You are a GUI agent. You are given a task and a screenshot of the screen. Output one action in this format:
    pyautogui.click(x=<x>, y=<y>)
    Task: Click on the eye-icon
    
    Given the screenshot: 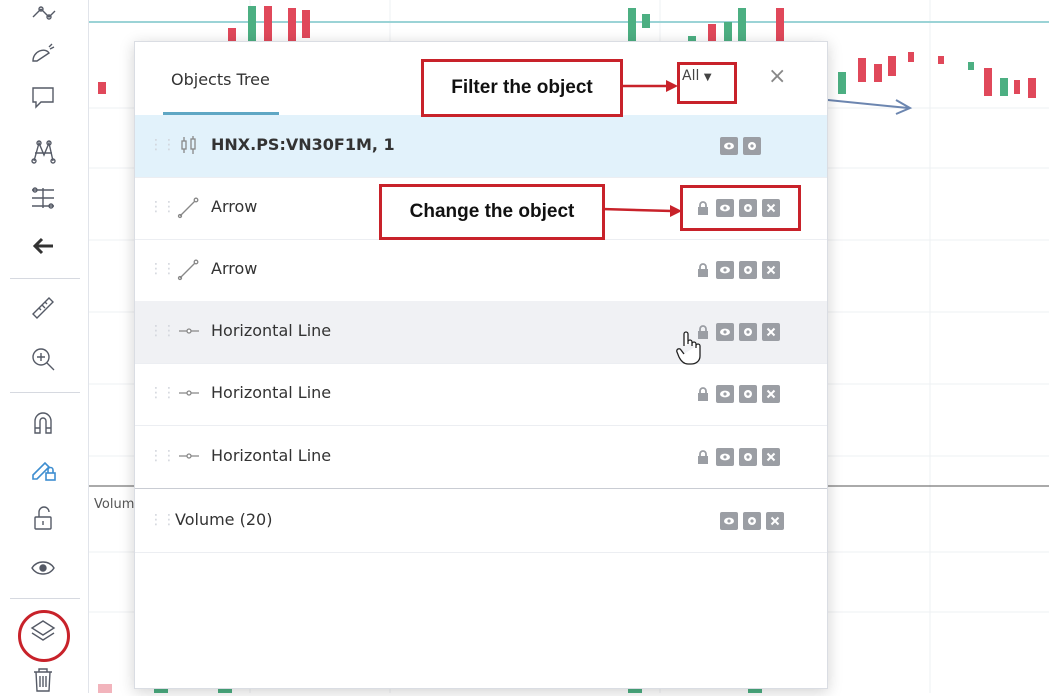 What is the action you would take?
    pyautogui.click(x=43, y=568)
    